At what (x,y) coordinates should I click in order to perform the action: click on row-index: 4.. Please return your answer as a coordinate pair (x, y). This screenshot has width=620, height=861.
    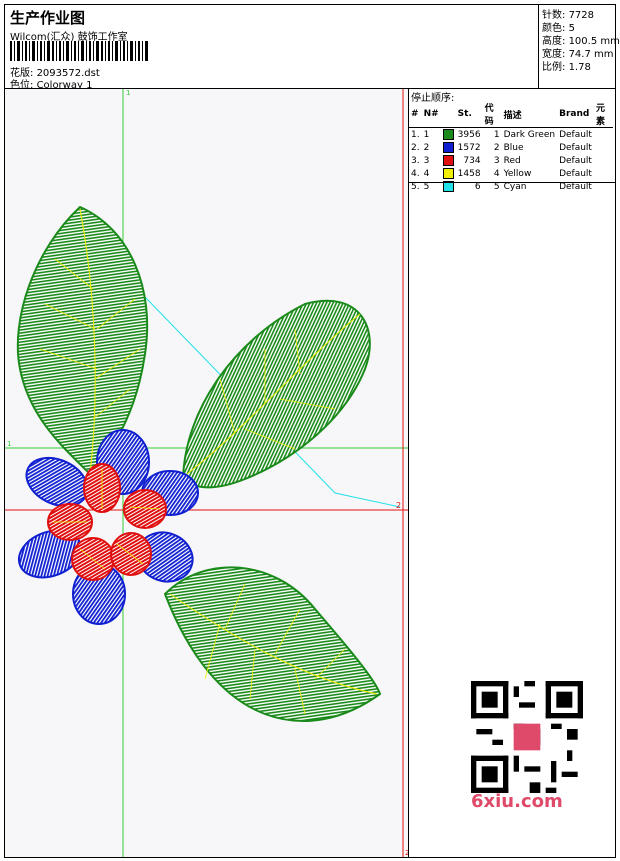
    Looking at the image, I should click on (415, 173).